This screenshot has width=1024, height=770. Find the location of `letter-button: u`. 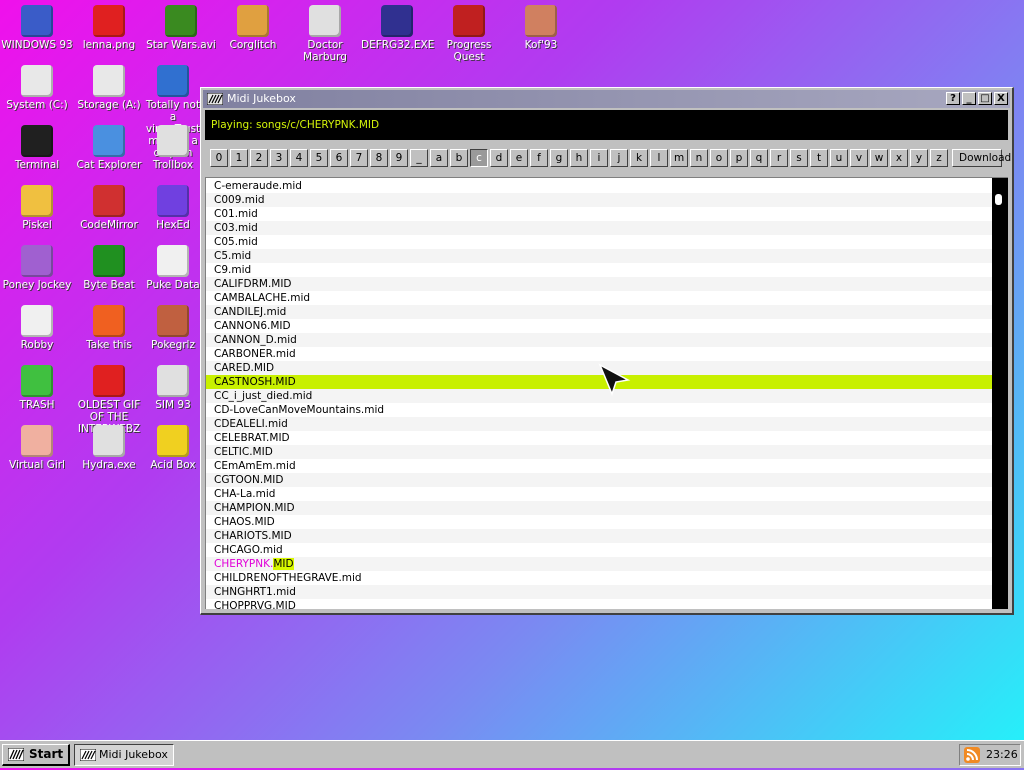

letter-button: u is located at coordinates (839, 158).